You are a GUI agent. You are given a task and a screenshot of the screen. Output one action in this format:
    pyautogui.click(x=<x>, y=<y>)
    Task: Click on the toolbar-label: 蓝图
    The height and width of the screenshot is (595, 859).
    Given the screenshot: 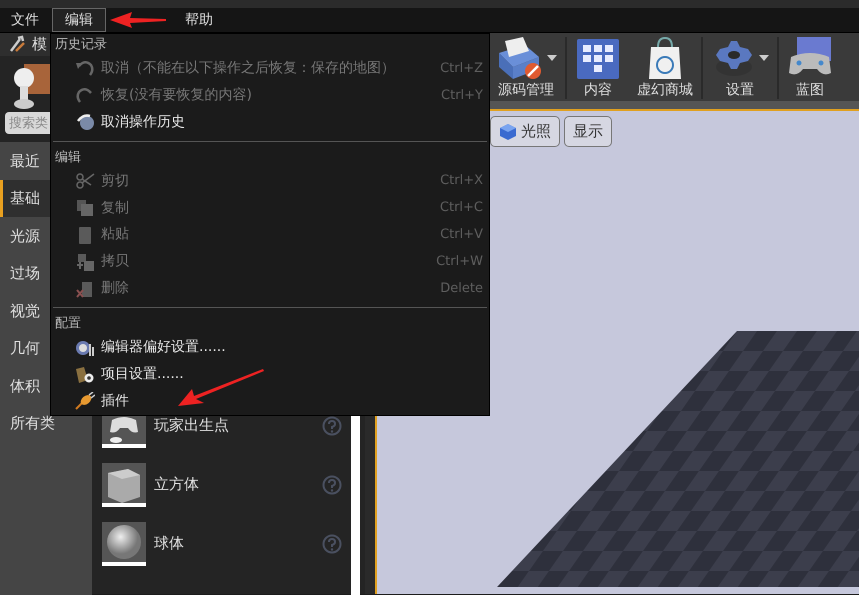 What is the action you would take?
    pyautogui.click(x=810, y=90)
    